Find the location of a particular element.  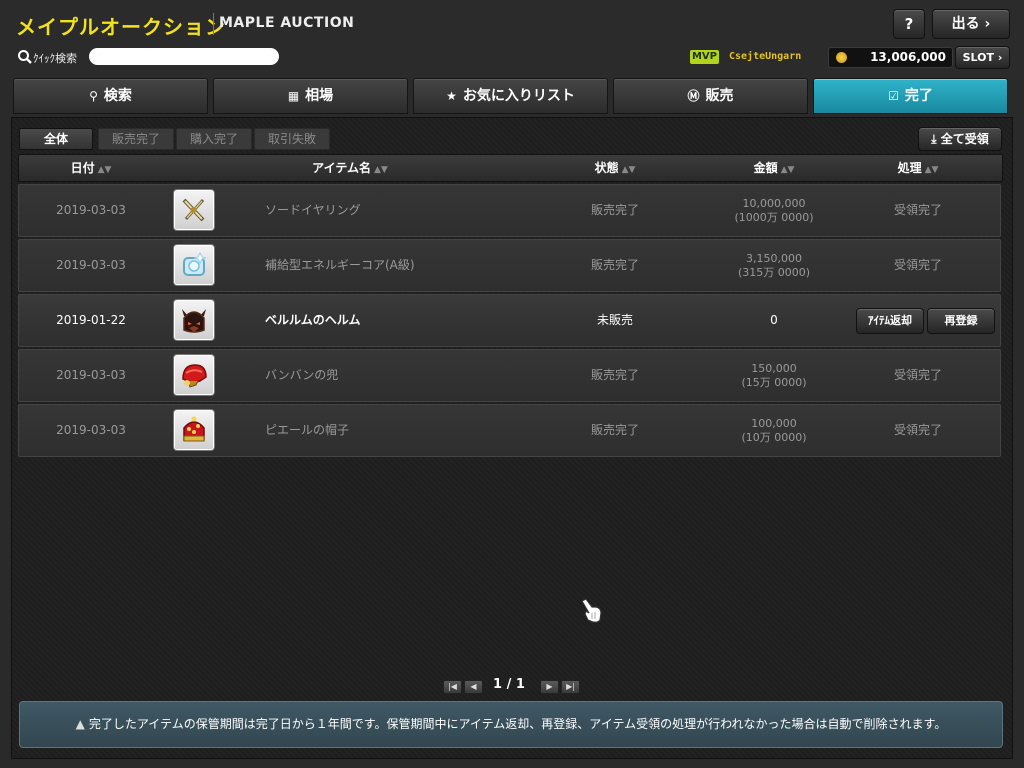

tab-complete: ☑ 完了 is located at coordinates (910, 96).